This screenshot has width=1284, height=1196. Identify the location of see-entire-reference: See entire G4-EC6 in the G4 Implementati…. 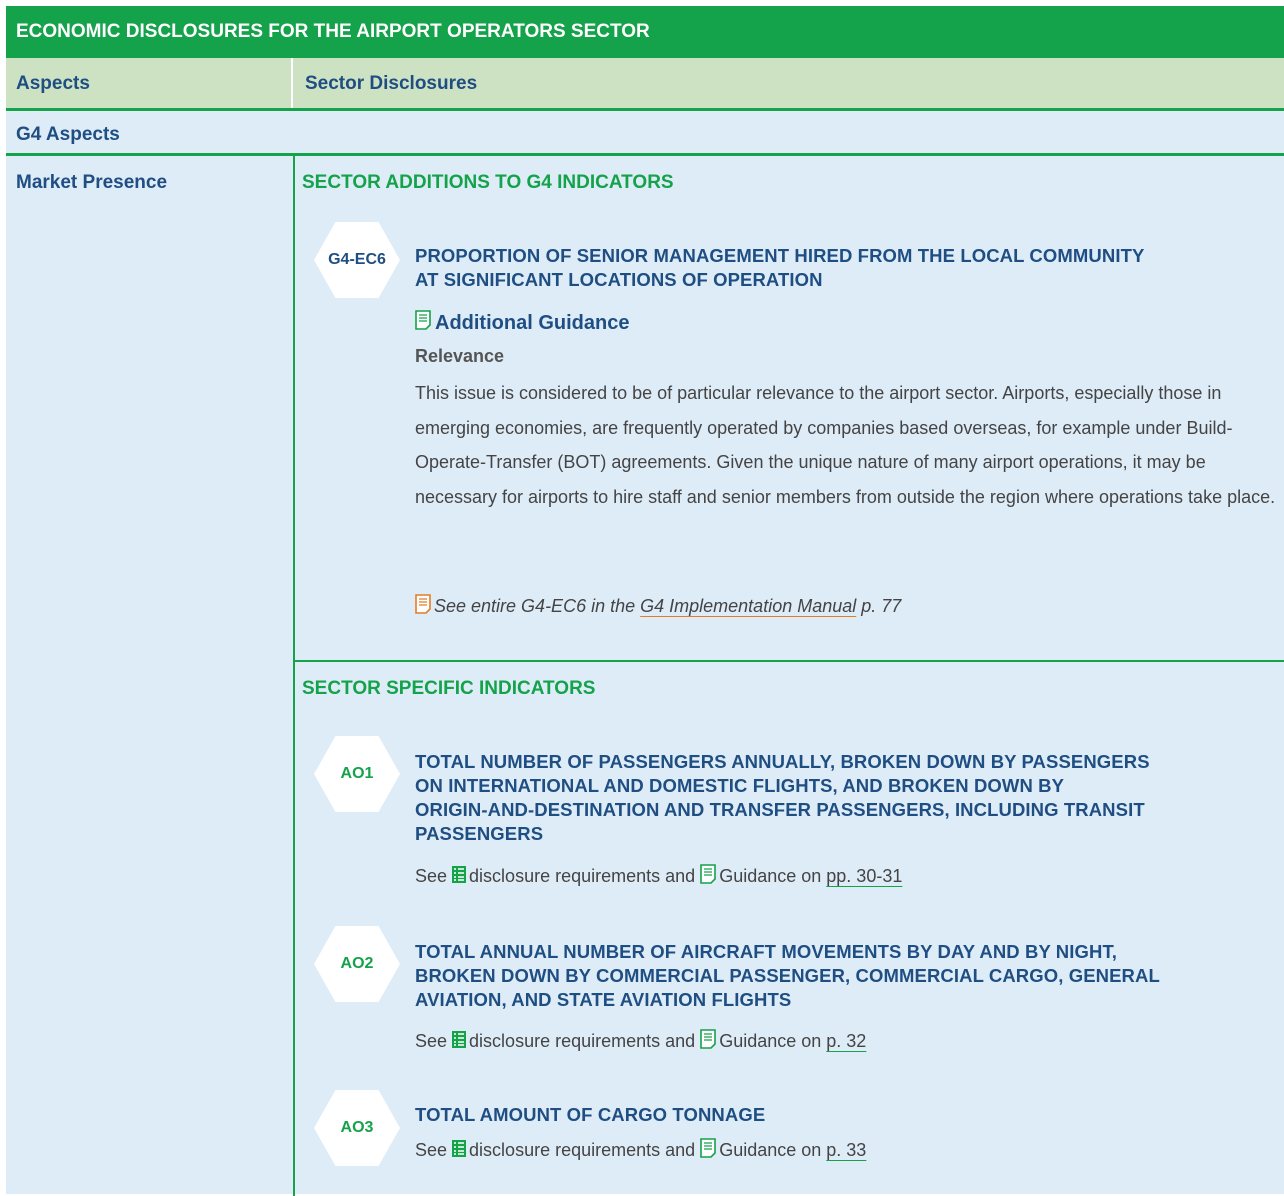
(658, 606).